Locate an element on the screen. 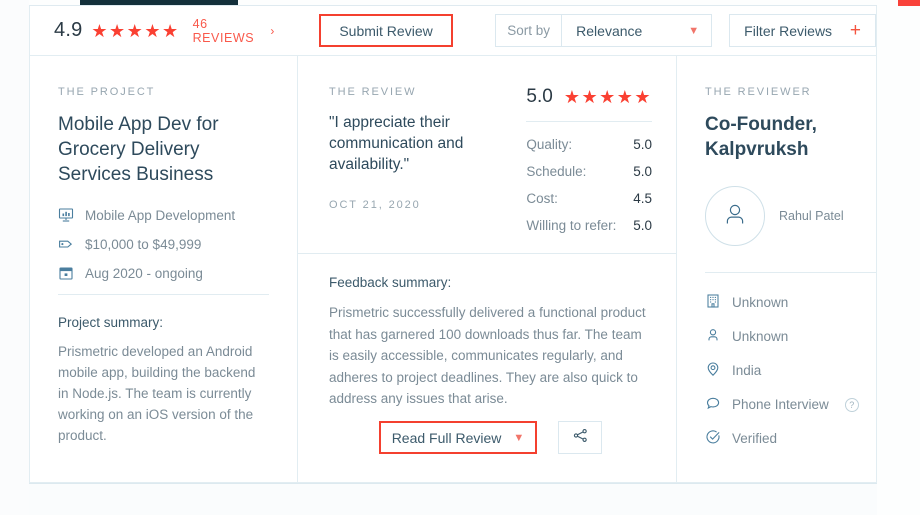  project-meta-budget: $10,000 to $49,999 is located at coordinates (163, 244).